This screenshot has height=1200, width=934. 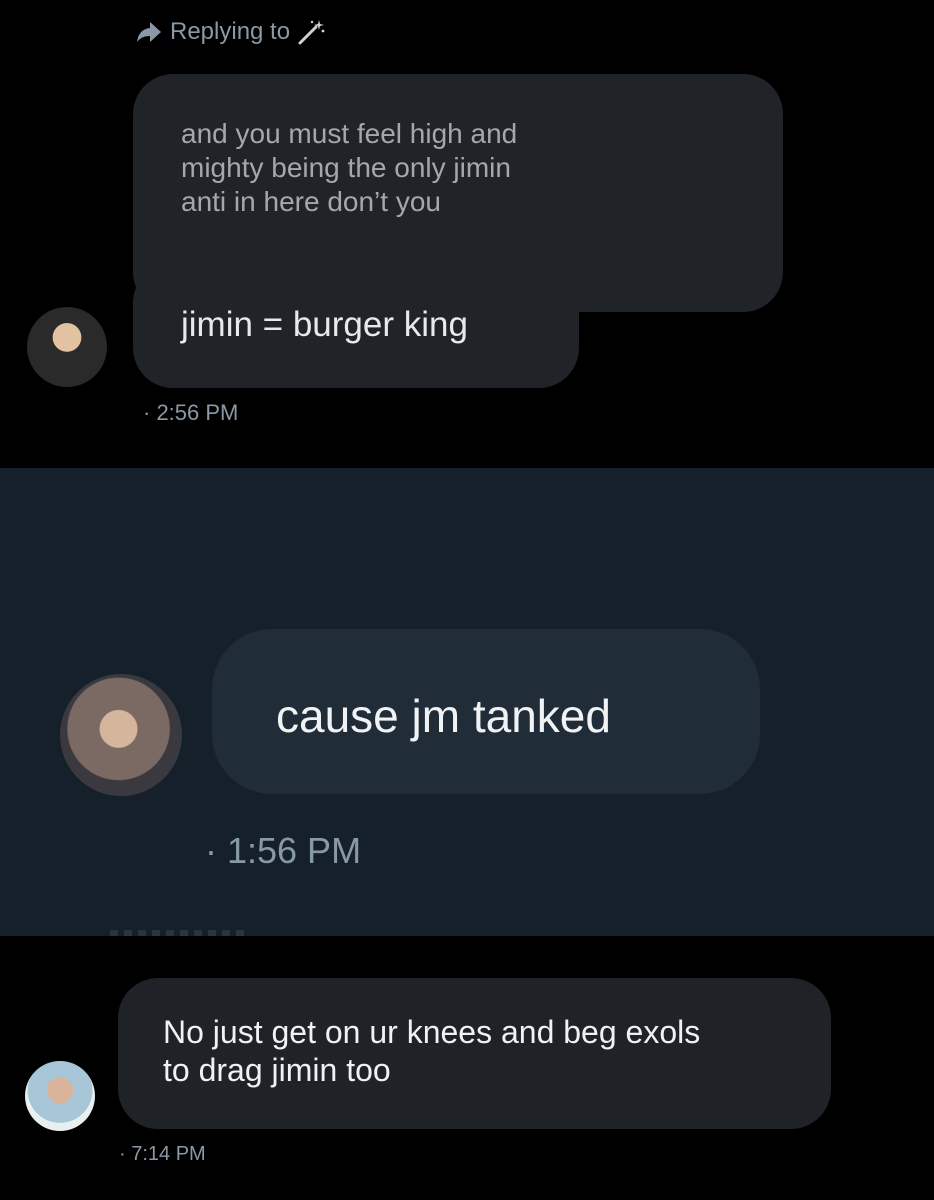 I want to click on message-timestamp-2: · 1:56 PM, so click(x=283, y=850).